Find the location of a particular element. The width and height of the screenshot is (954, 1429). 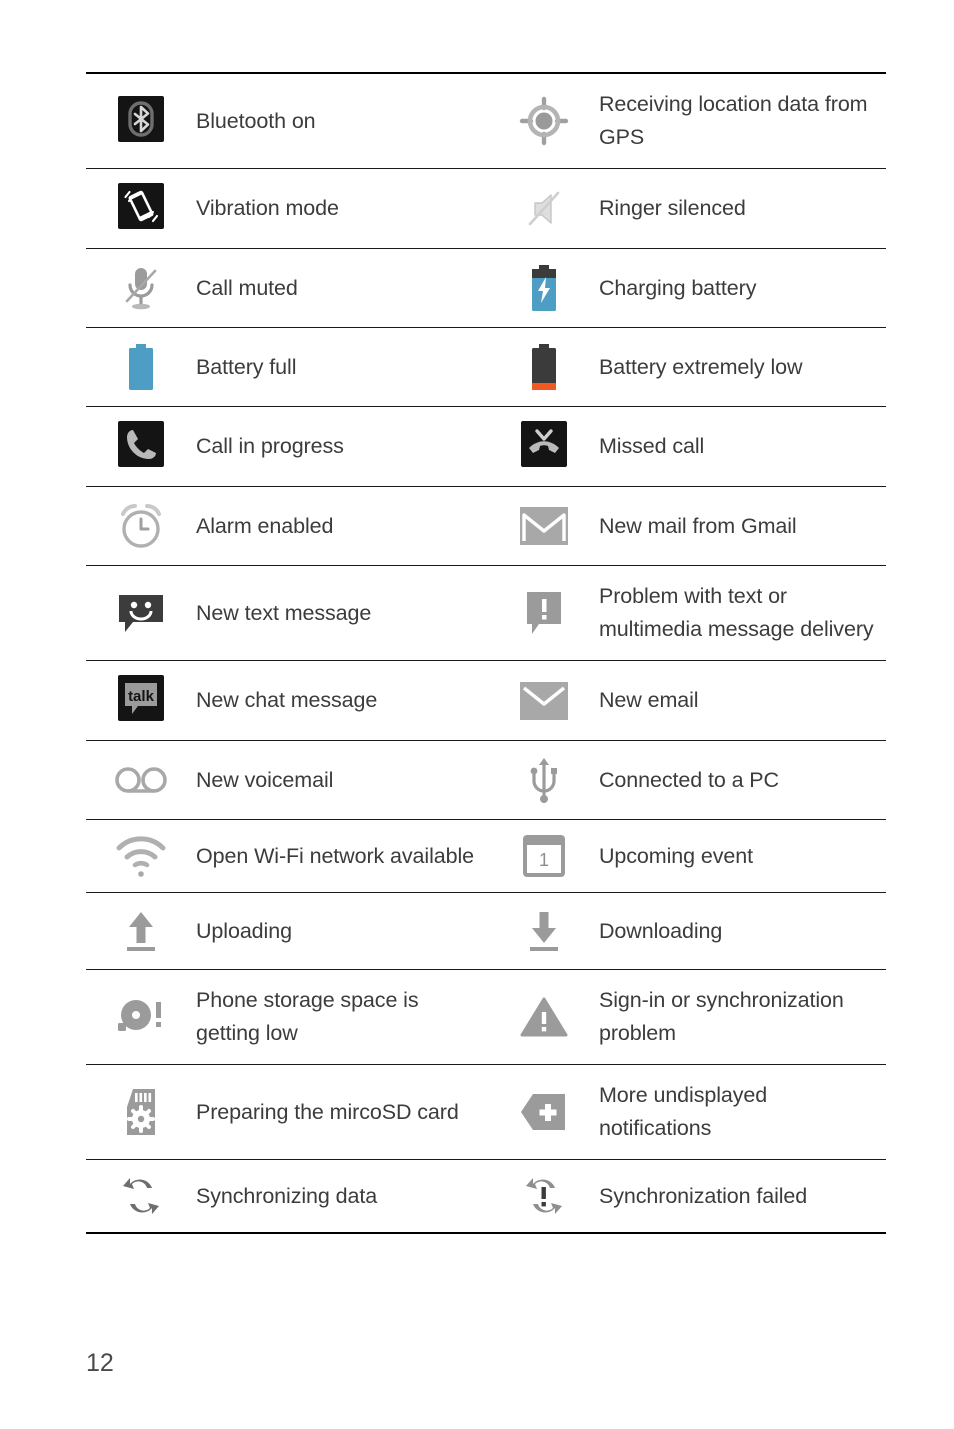

preparing-microsd-icon is located at coordinates (141, 1112).